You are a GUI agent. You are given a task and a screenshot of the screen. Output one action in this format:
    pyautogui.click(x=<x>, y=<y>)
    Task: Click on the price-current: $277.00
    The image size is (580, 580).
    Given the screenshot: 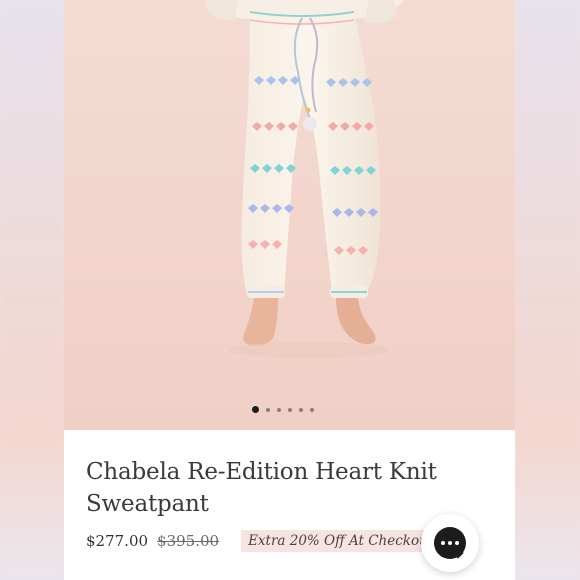 What is the action you would take?
    pyautogui.click(x=117, y=541)
    